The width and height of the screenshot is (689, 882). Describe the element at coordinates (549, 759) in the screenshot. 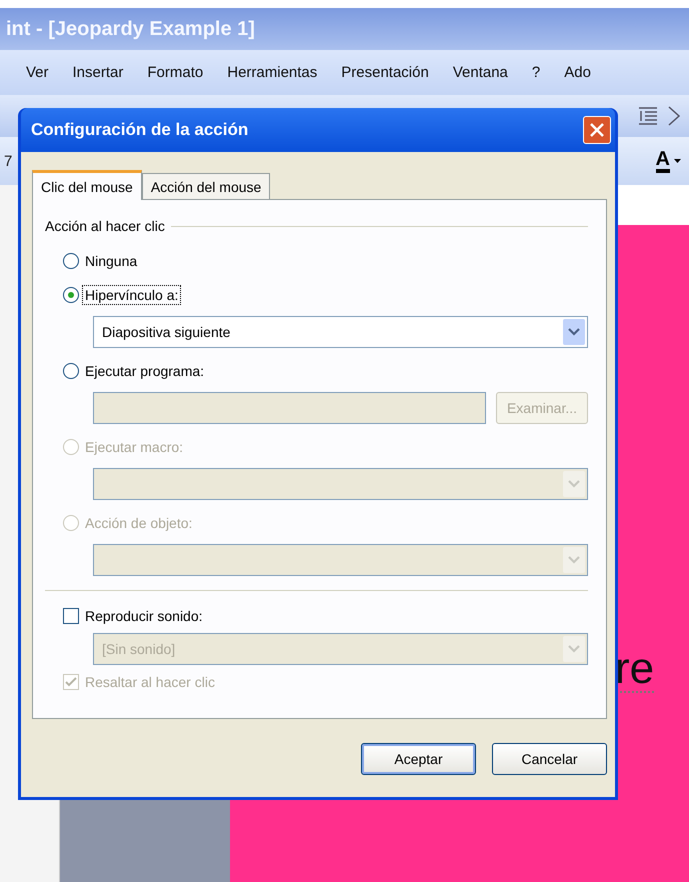

I see `dialog-button: Cancelar` at that location.